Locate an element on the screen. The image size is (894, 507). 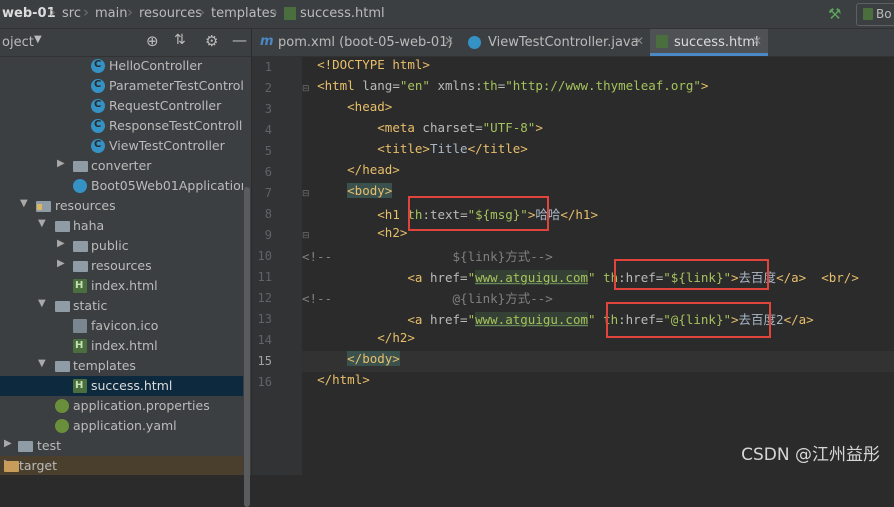
line-number: 6 is located at coordinates (268, 172).